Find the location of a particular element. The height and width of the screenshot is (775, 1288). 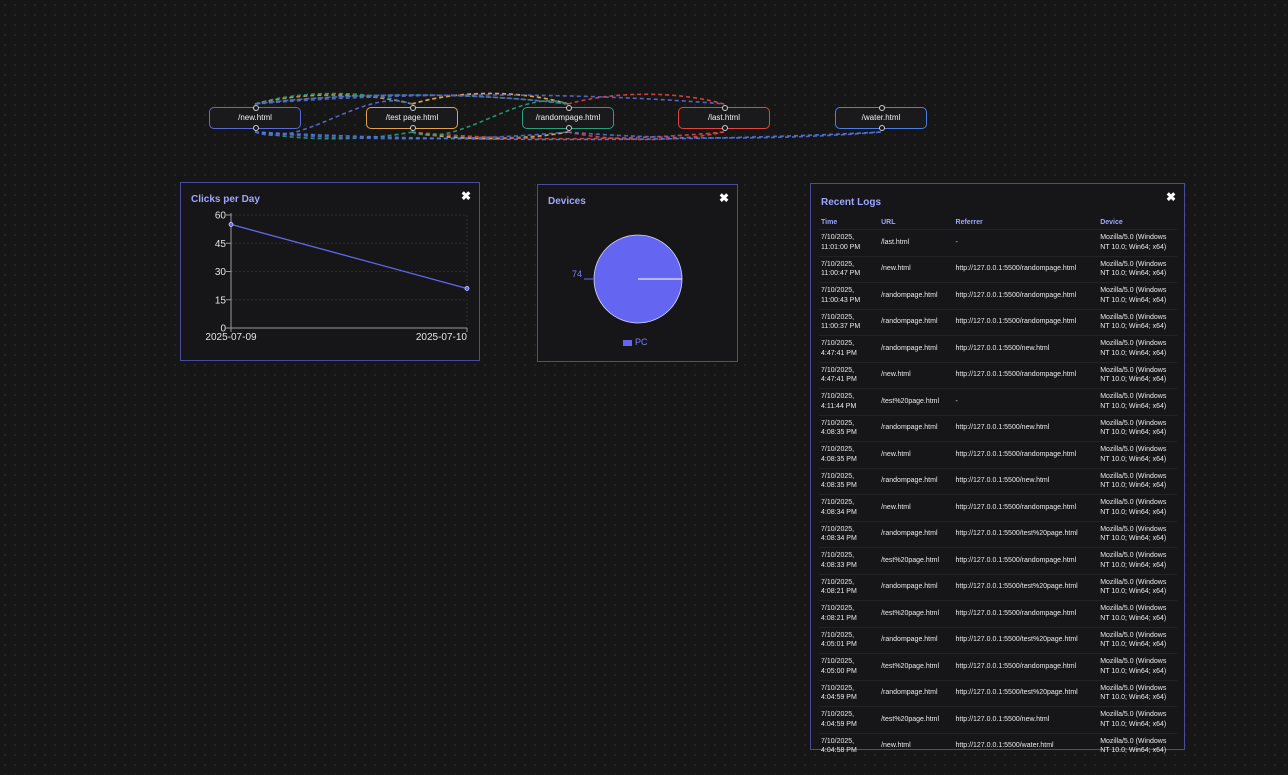

cell-time: 7/10/2025, 4:05:01 PM is located at coordinates (849, 640).